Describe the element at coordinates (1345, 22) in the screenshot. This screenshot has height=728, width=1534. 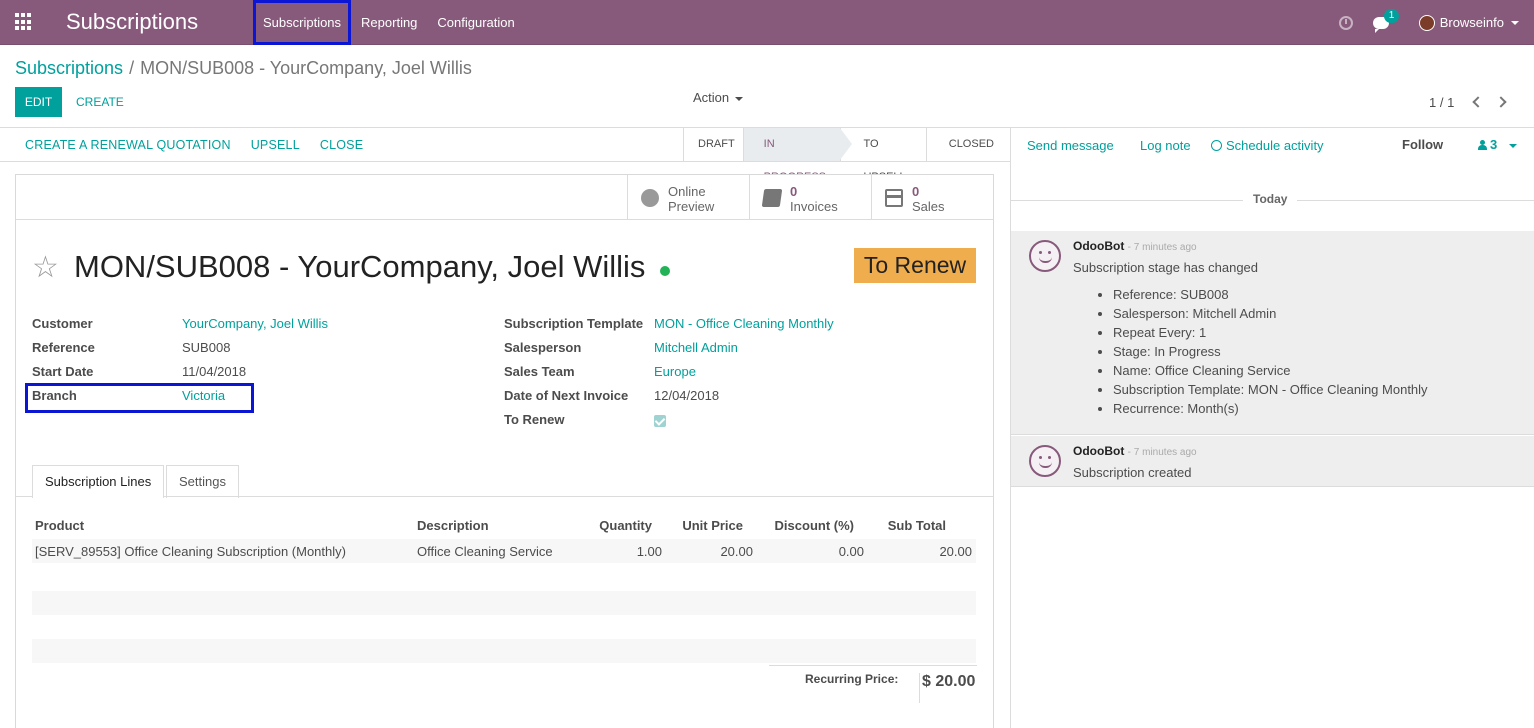
I see `activity-clock-icon` at that location.